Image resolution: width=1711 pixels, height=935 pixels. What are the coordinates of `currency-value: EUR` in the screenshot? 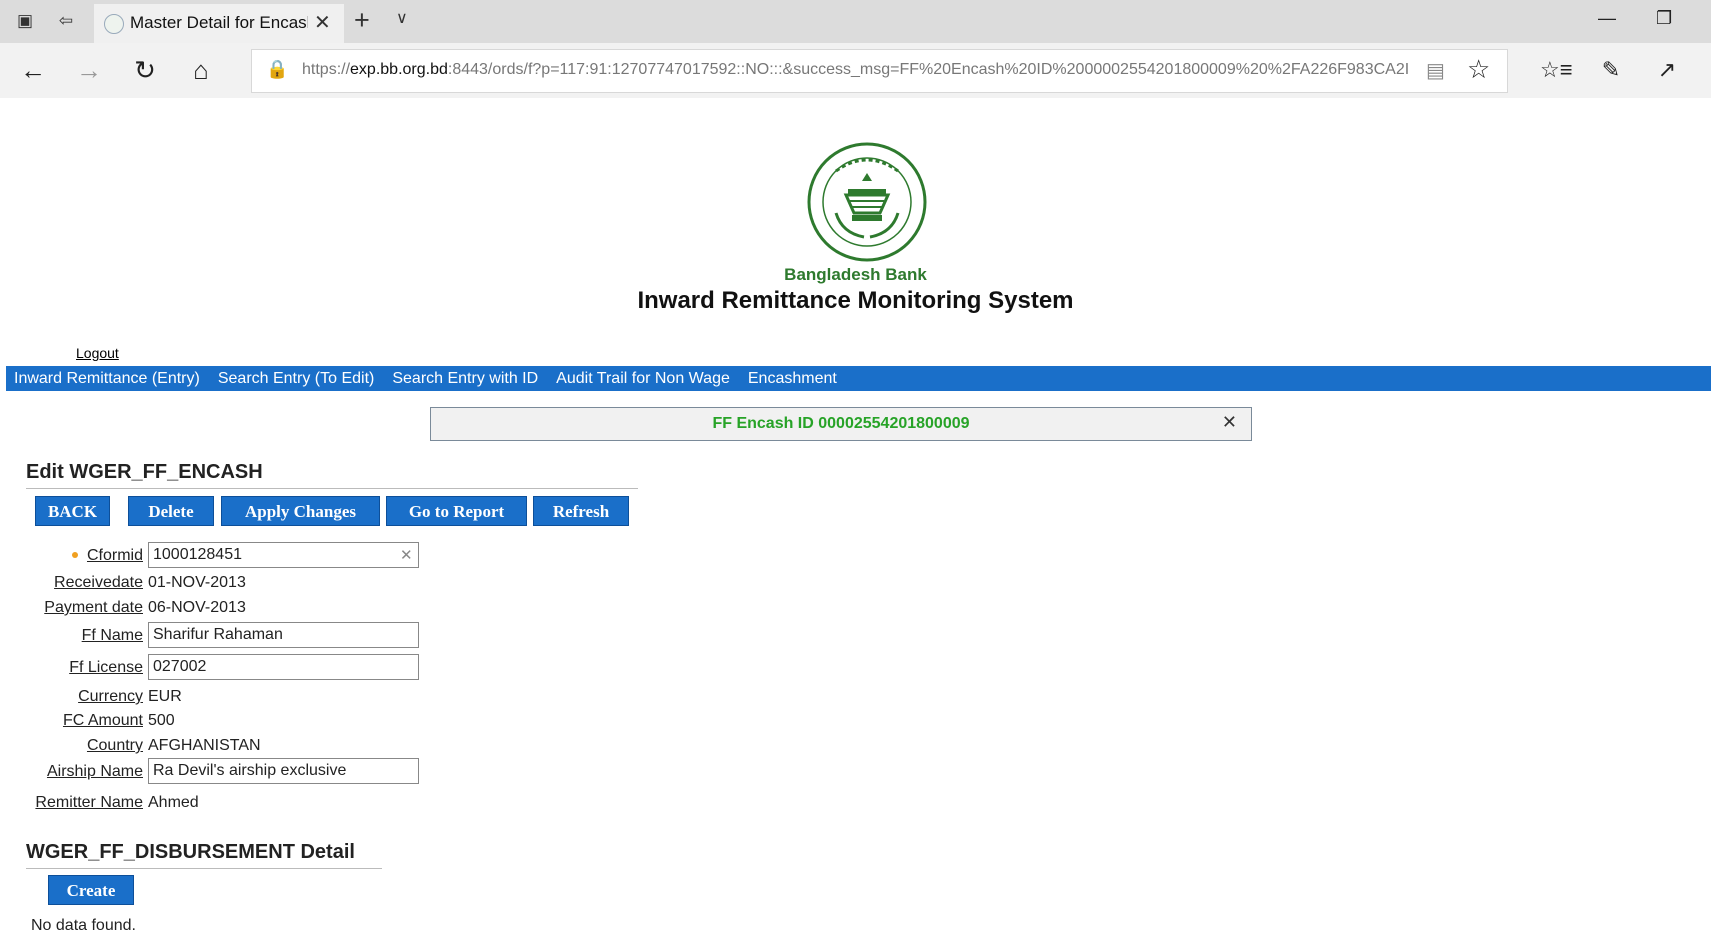 It's located at (165, 696).